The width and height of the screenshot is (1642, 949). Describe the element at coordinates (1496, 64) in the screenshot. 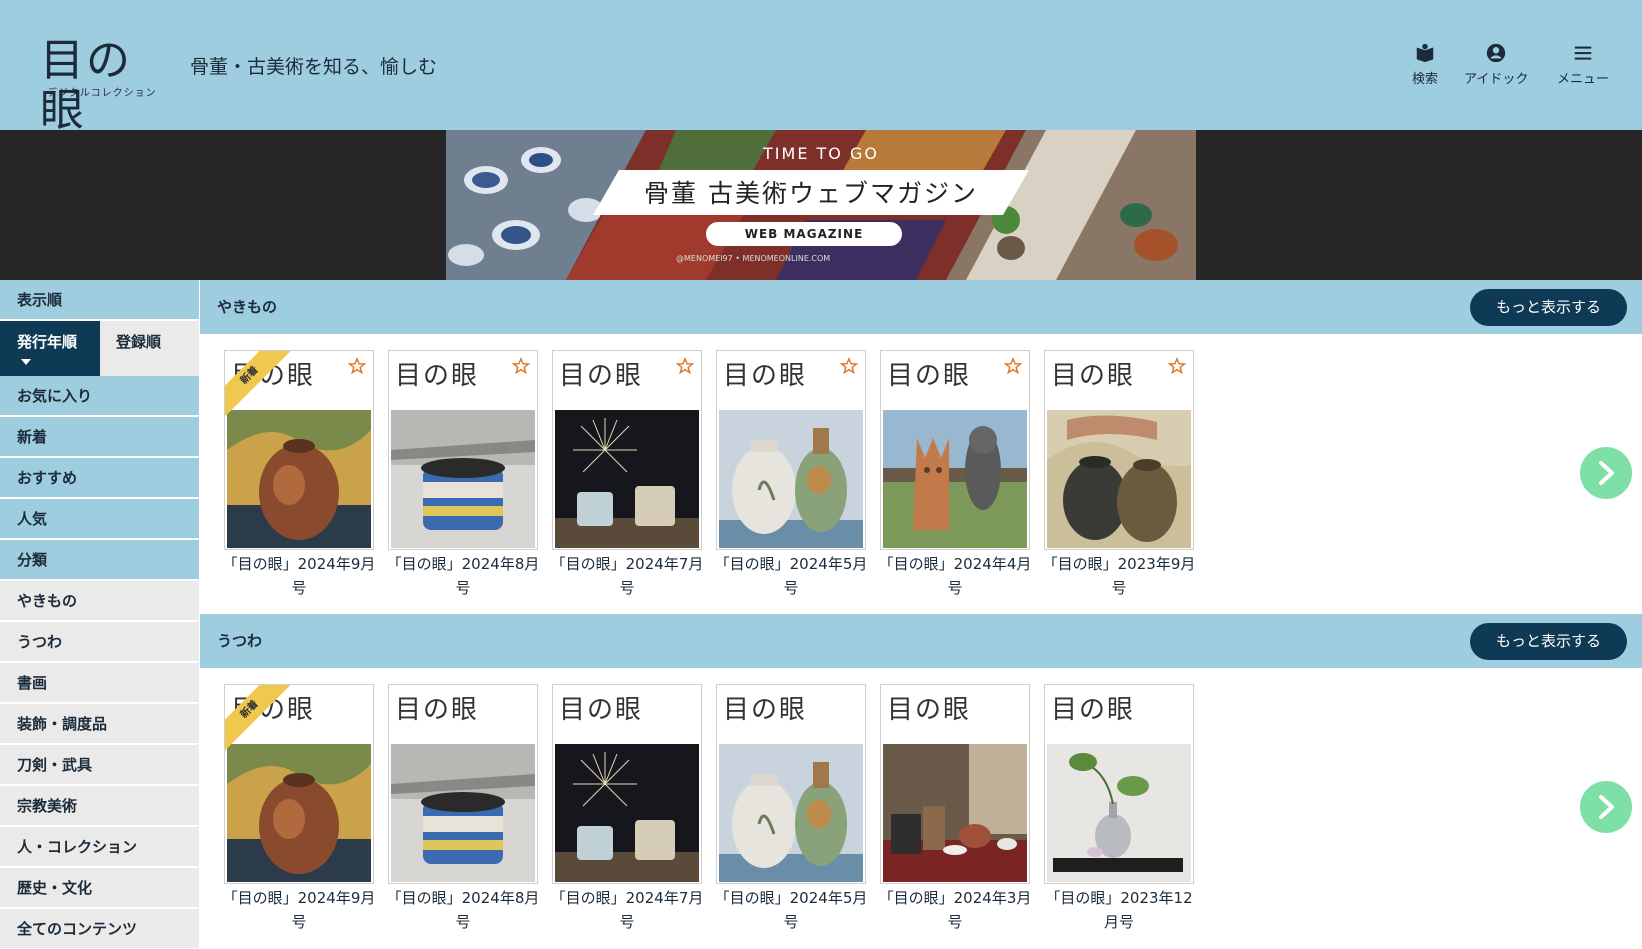

I see `account-nav-button: アイドック` at that location.